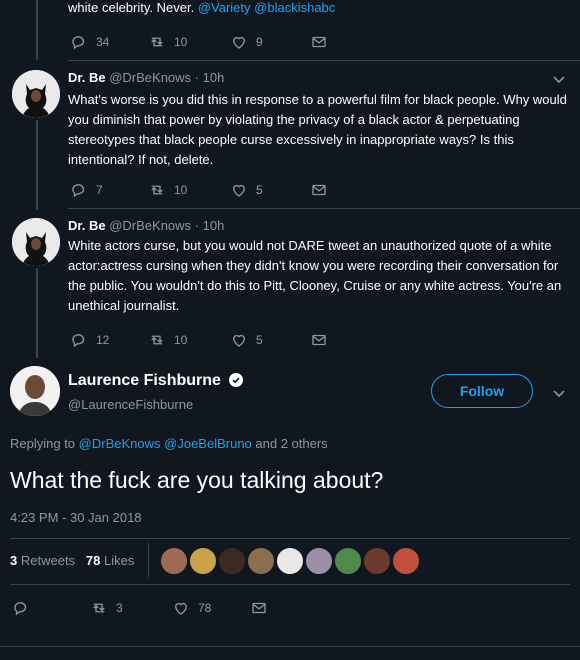 The image size is (580, 660). Describe the element at coordinates (294, 7) in the screenshot. I see `mention-link: @blackishabc` at that location.